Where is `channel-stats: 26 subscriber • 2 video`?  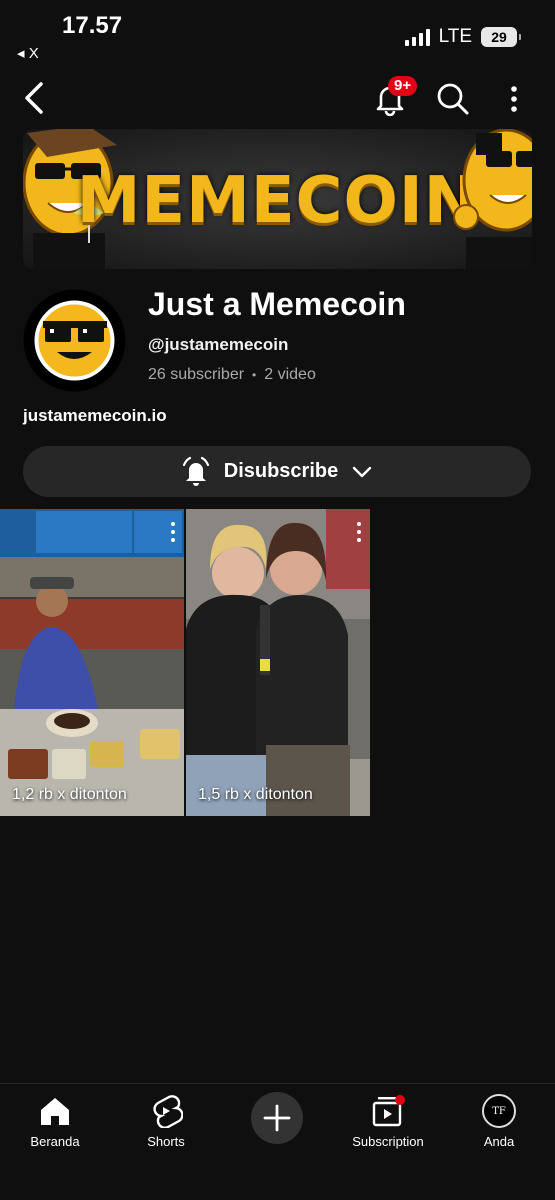 channel-stats: 26 subscriber • 2 video is located at coordinates (232, 375).